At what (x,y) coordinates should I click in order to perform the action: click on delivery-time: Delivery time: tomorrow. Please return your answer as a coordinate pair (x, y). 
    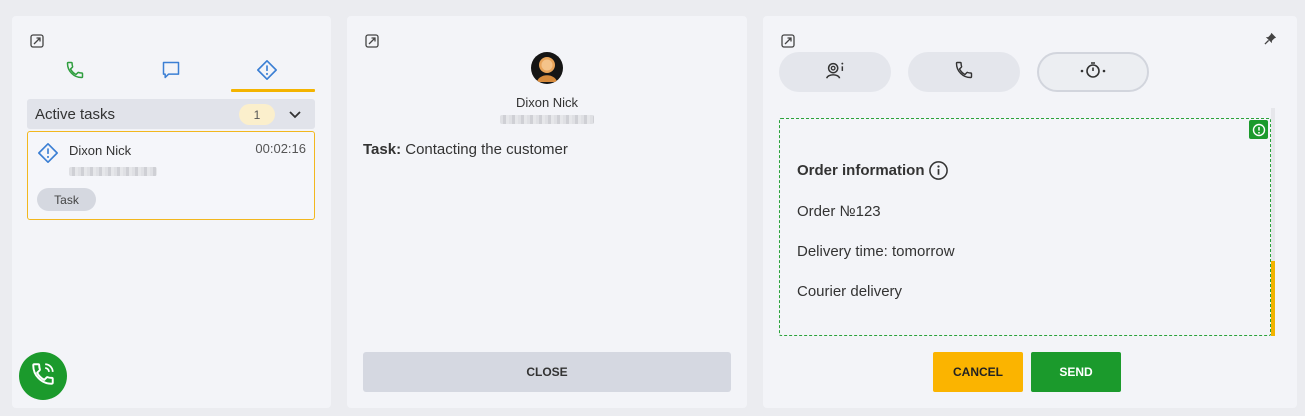
    Looking at the image, I should click on (876, 251).